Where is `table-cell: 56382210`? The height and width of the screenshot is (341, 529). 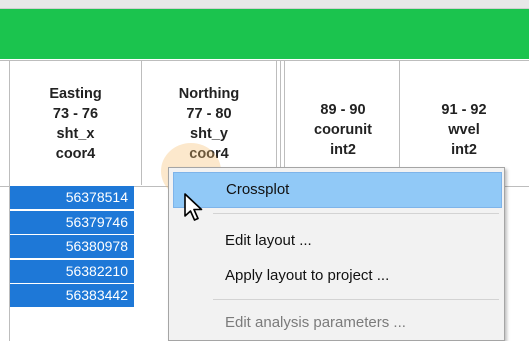
table-cell: 56382210 is located at coordinates (72, 271).